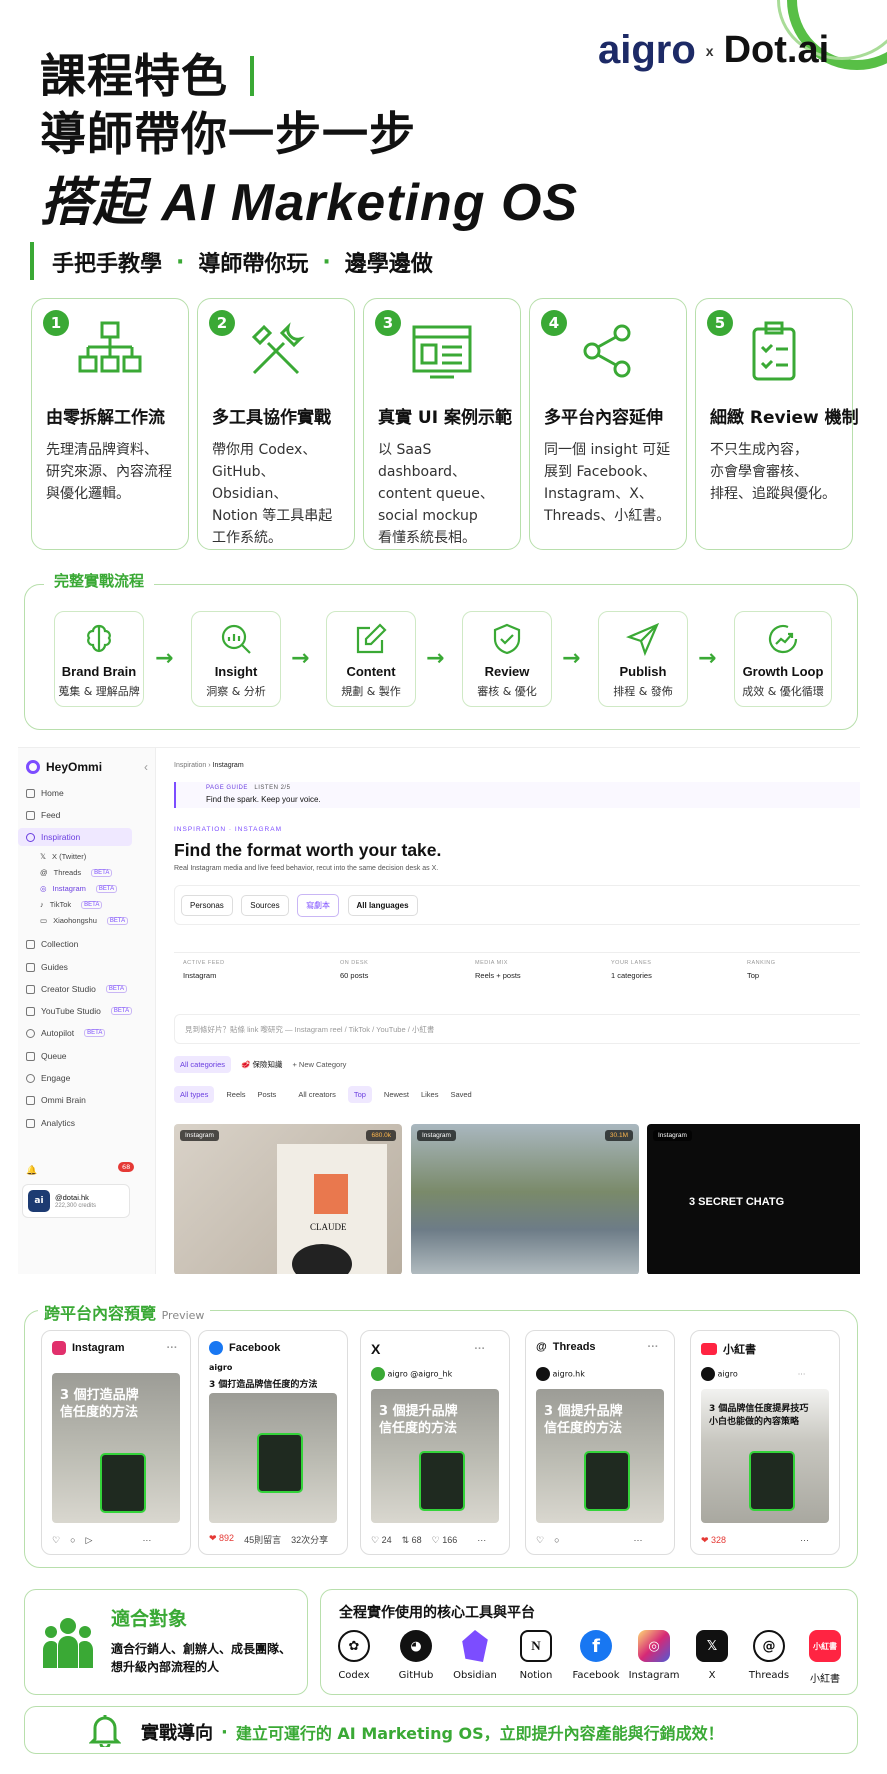 The image size is (887, 1774). What do you see at coordinates (416, 1655) in the screenshot?
I see `tool-github: ◕ GitHub` at bounding box center [416, 1655].